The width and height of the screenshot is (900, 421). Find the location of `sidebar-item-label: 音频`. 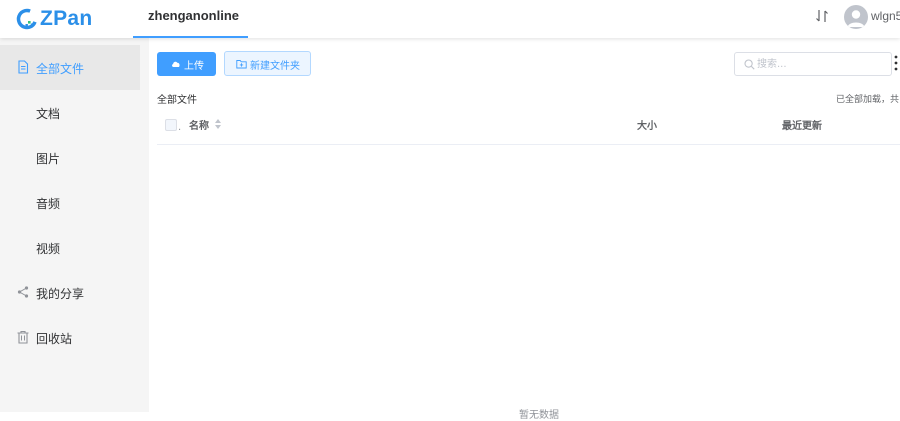

sidebar-item-label: 音频 is located at coordinates (48, 204).